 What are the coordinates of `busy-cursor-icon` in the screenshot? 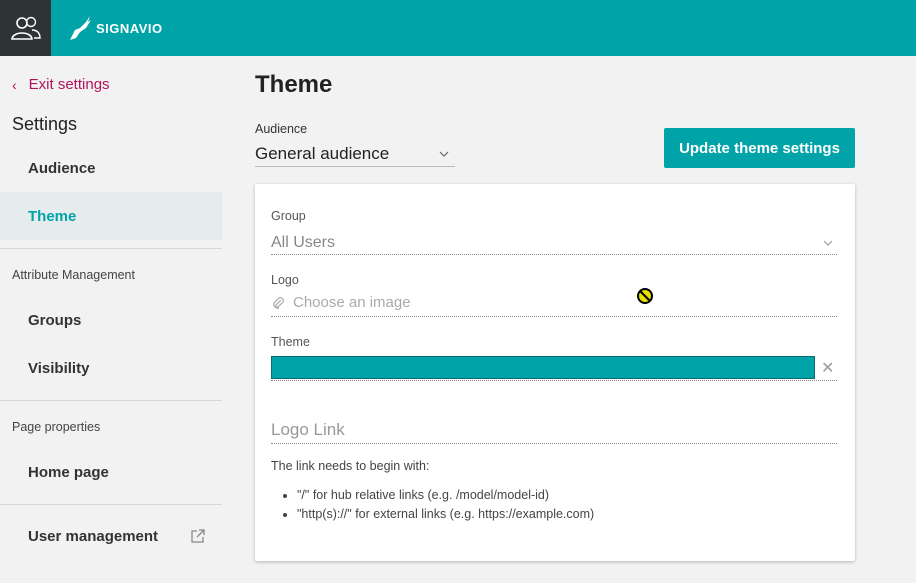 It's located at (645, 296).